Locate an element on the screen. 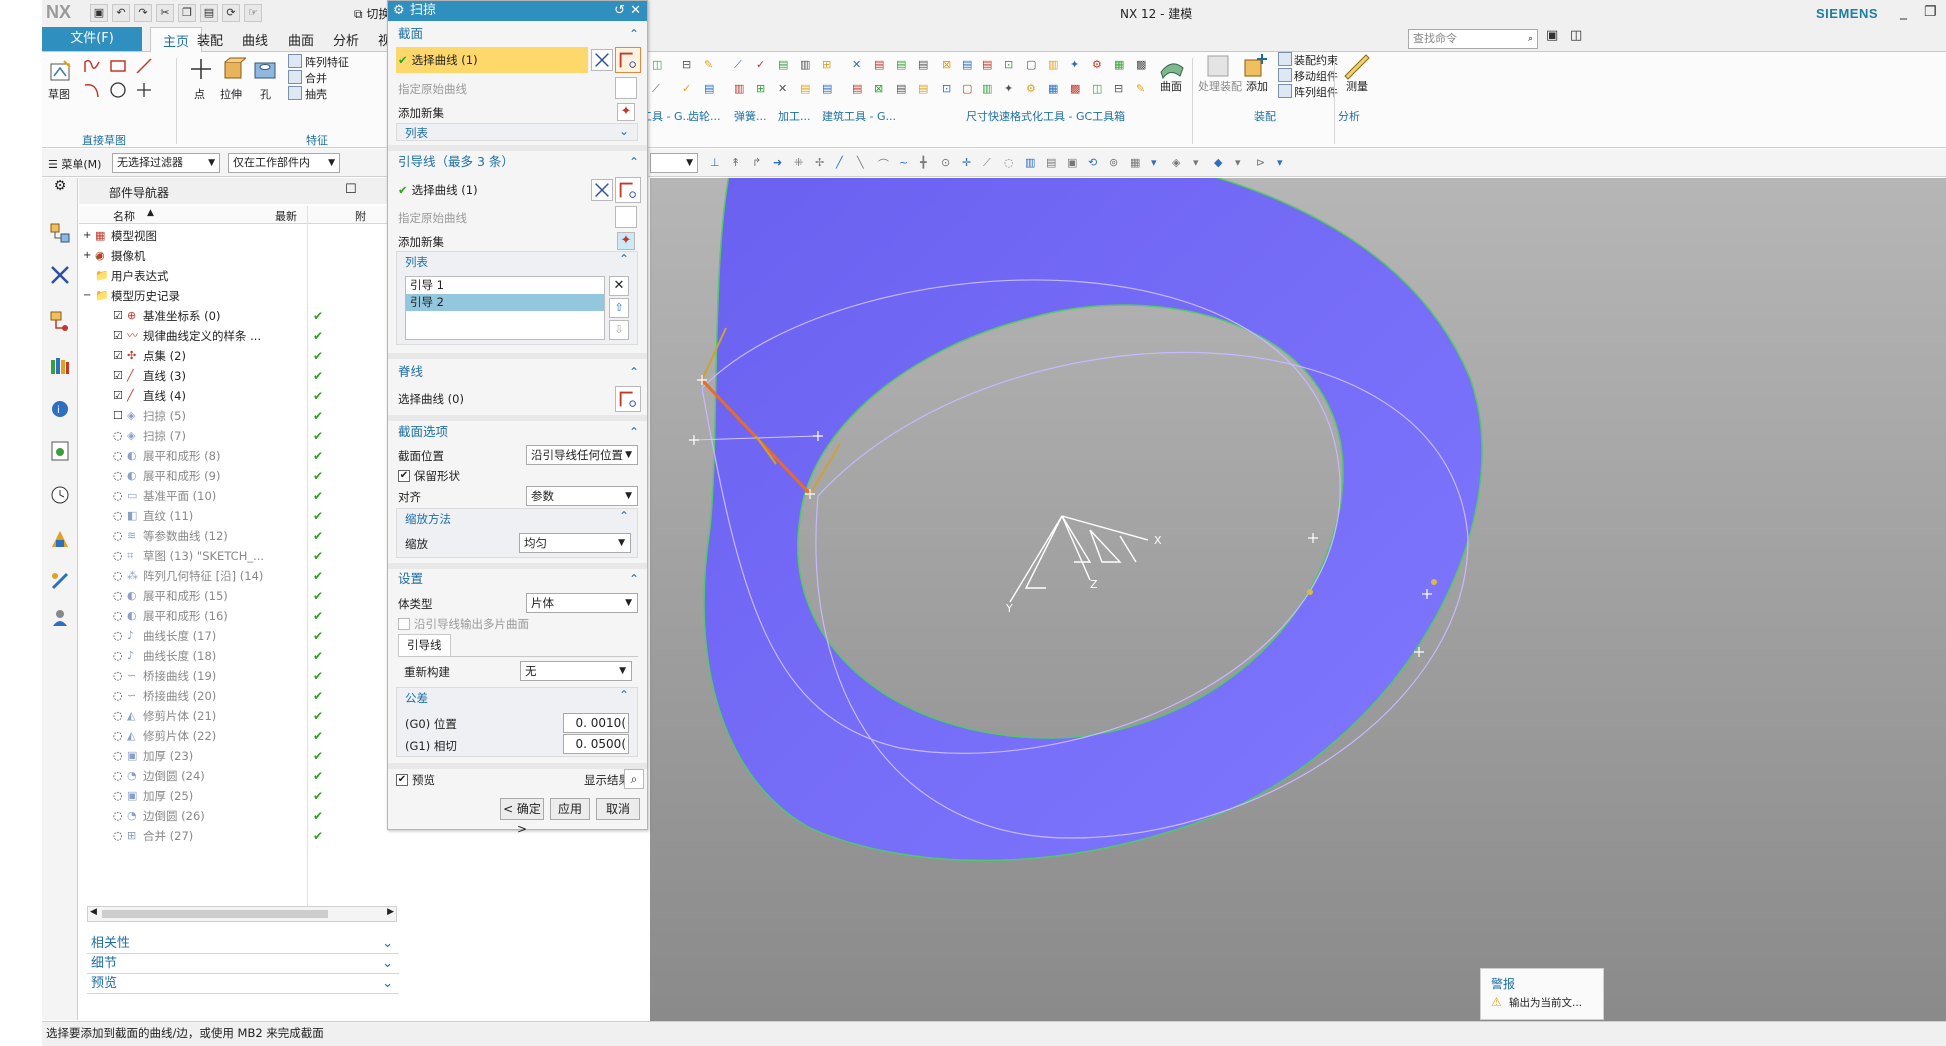 Image resolution: width=1946 pixels, height=1046 pixels. snap-point-icon: ~ is located at coordinates (903, 162).